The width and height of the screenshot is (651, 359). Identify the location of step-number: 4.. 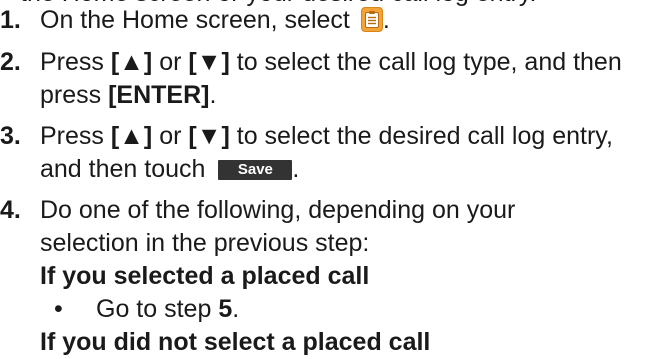
(10, 210).